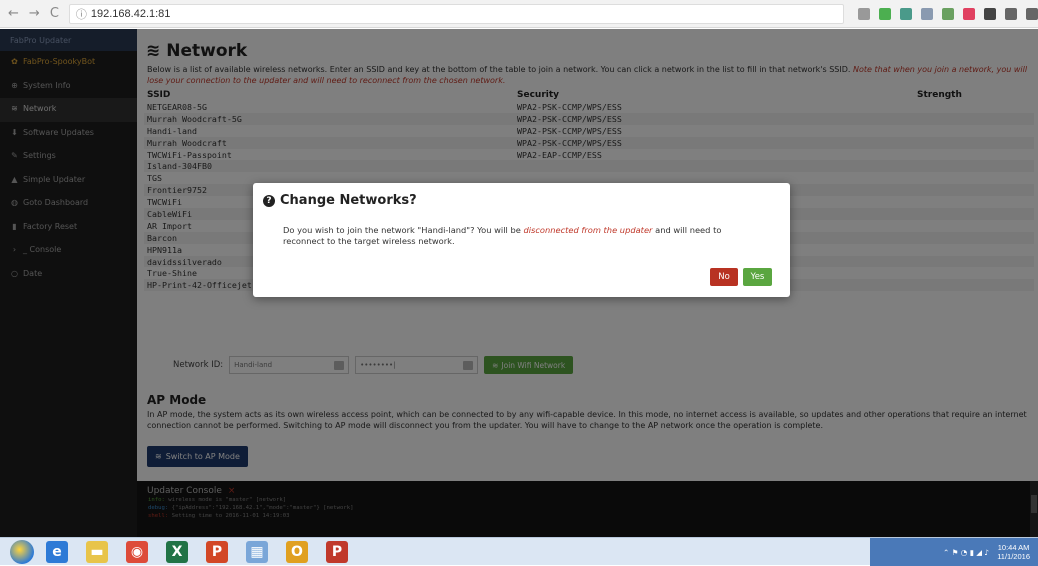  What do you see at coordinates (906, 13) in the screenshot?
I see `extension-teal-icon` at bounding box center [906, 13].